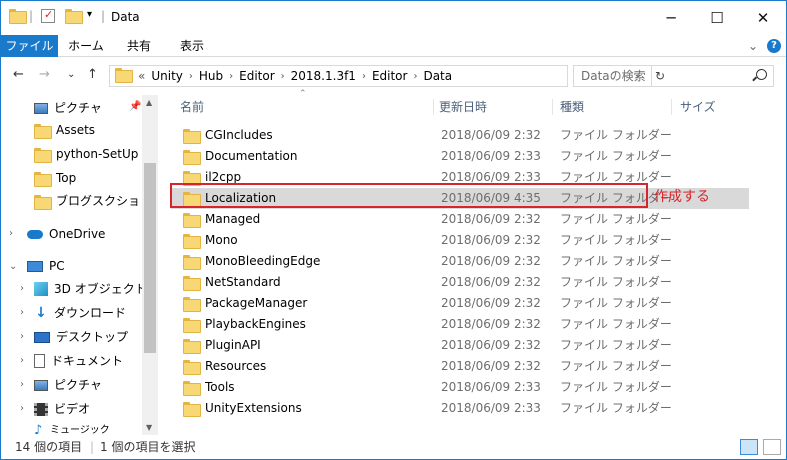  What do you see at coordinates (460, 282) in the screenshot?
I see `table-row: NetStandard 2018/06/09 2:32 ファイル フォルダー` at bounding box center [460, 282].